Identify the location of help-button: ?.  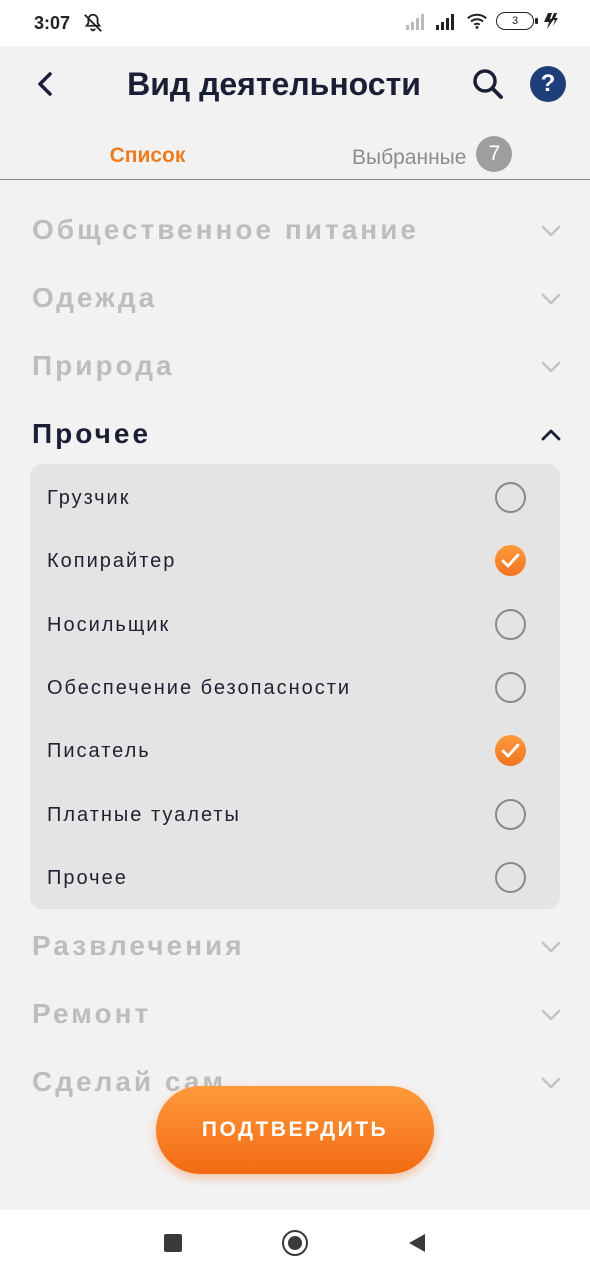
(548, 84).